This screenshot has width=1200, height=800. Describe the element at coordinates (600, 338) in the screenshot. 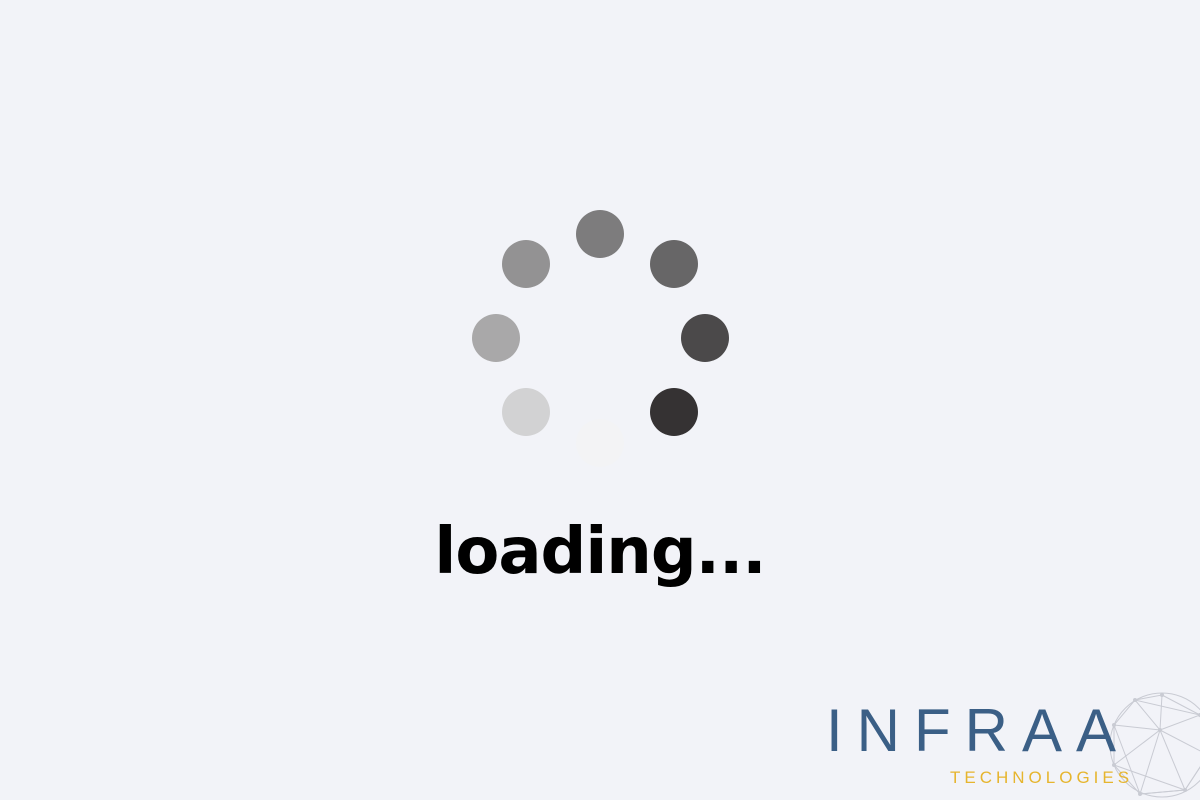

I see `loading-spinner` at that location.